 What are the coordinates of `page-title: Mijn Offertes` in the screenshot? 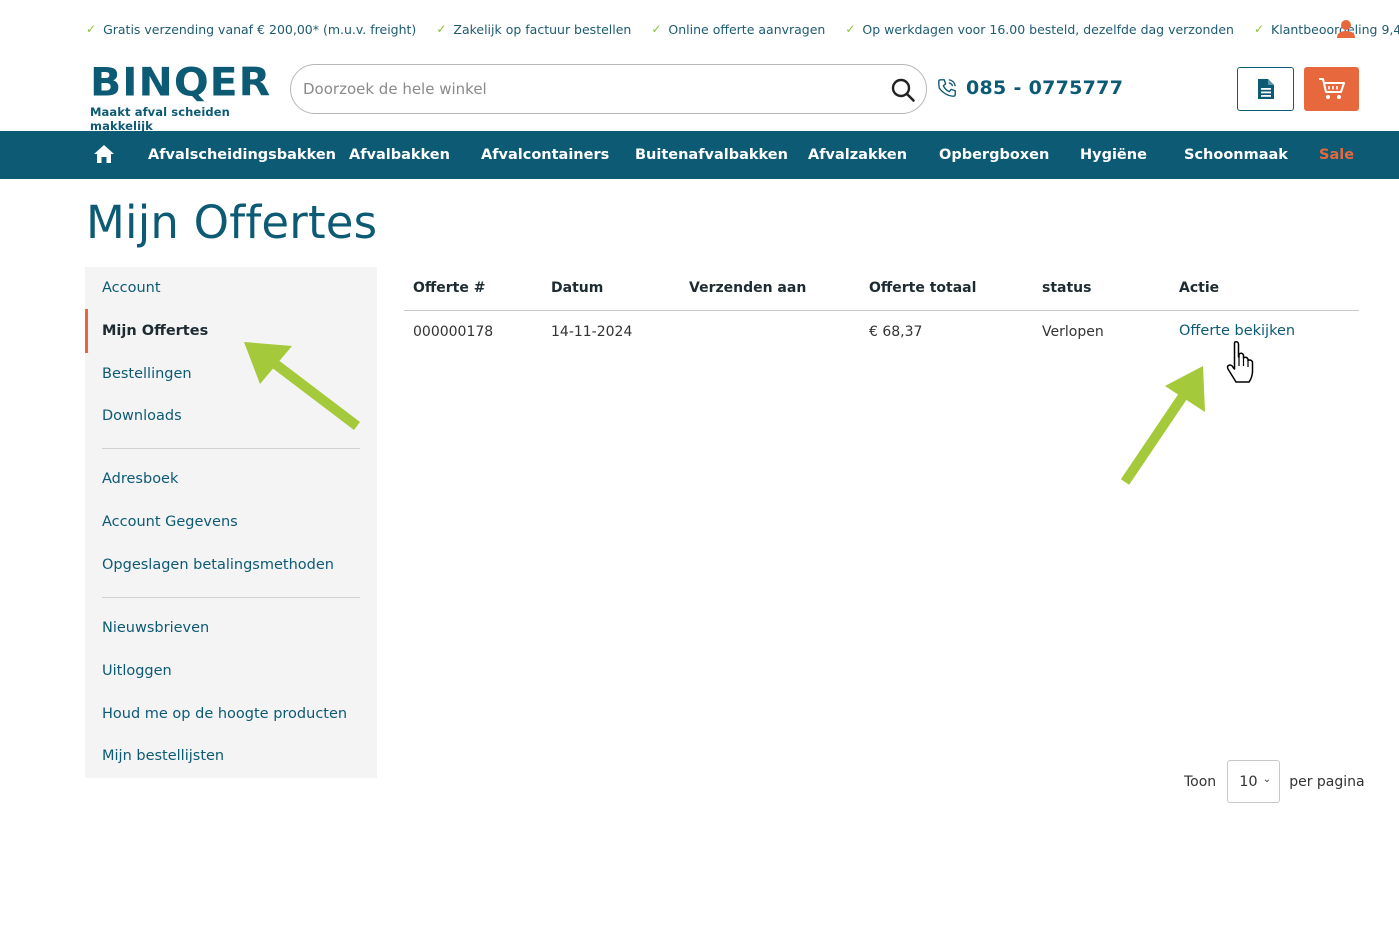 It's located at (232, 222).